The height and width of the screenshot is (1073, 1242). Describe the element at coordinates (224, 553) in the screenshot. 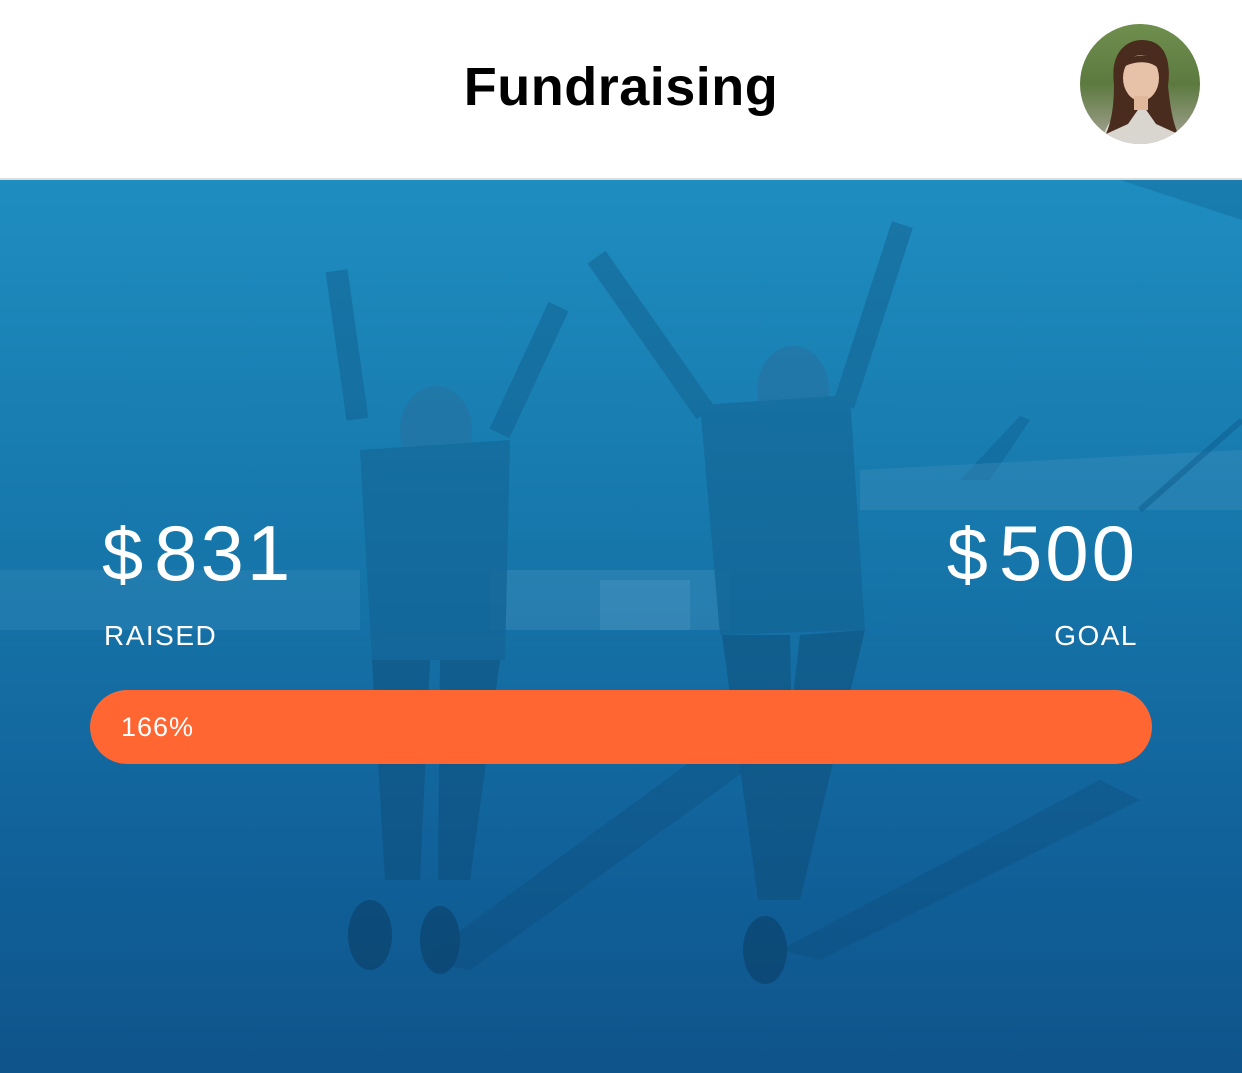

I see `raised-value: 831` at that location.